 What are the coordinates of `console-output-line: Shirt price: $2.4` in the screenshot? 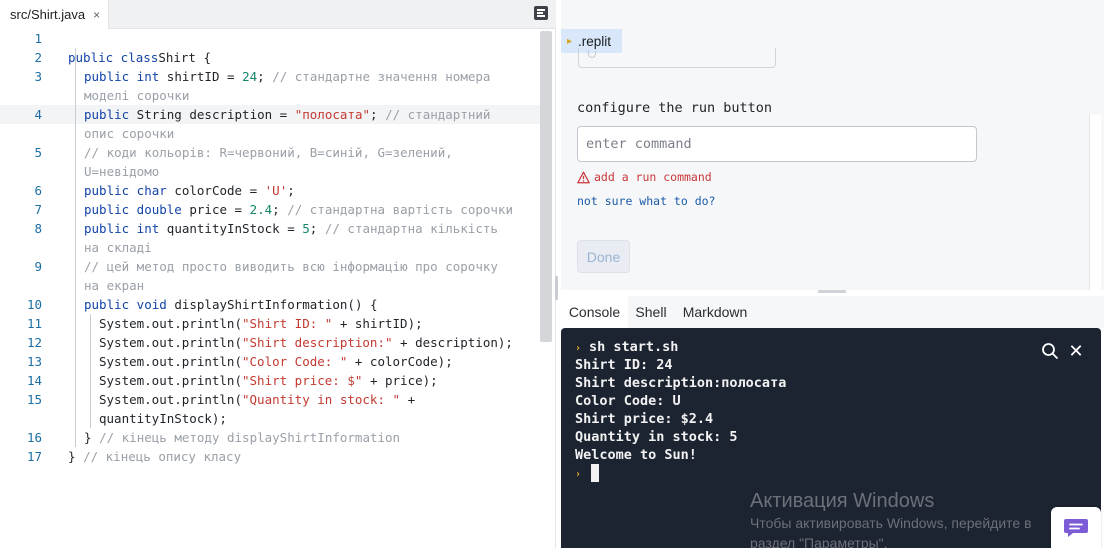 It's located at (644, 419).